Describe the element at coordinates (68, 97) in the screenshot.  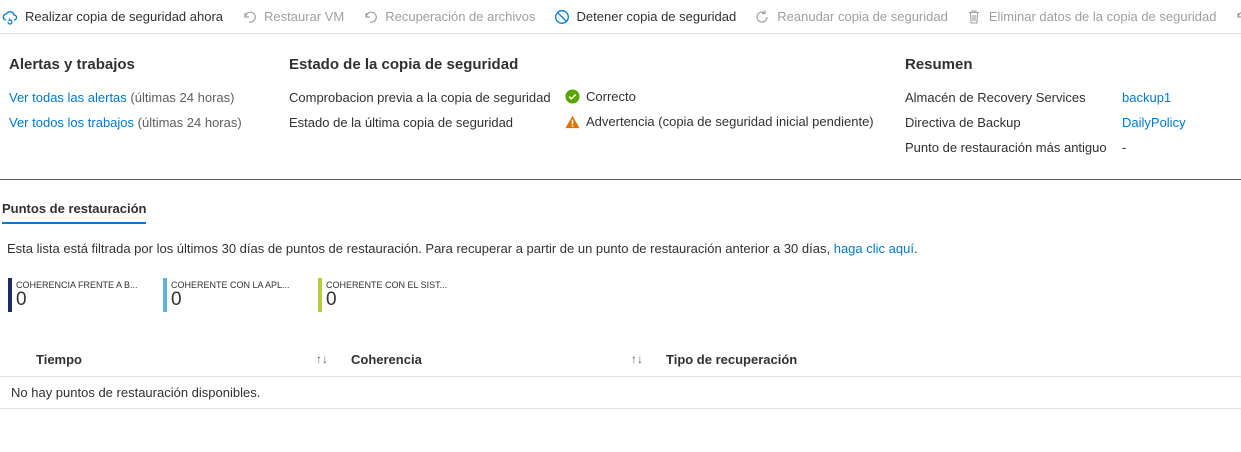
I see `view-alerts-link: Ver todas las alertas` at that location.